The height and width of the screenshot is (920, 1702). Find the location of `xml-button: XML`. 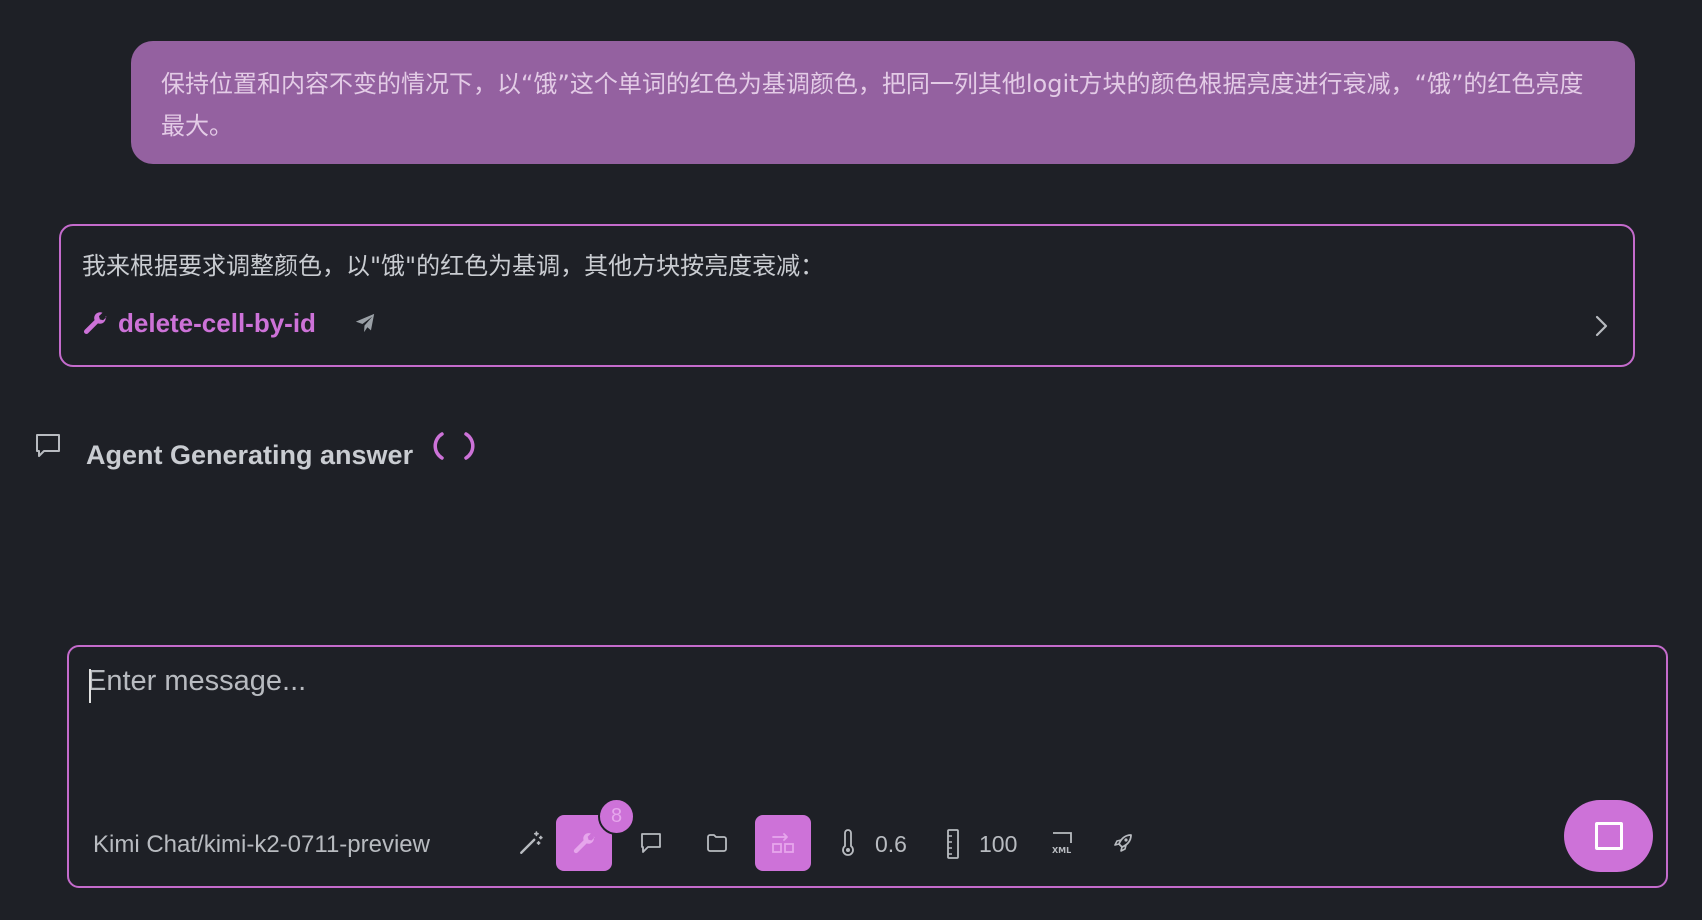

xml-button: XML is located at coordinates (1062, 843).